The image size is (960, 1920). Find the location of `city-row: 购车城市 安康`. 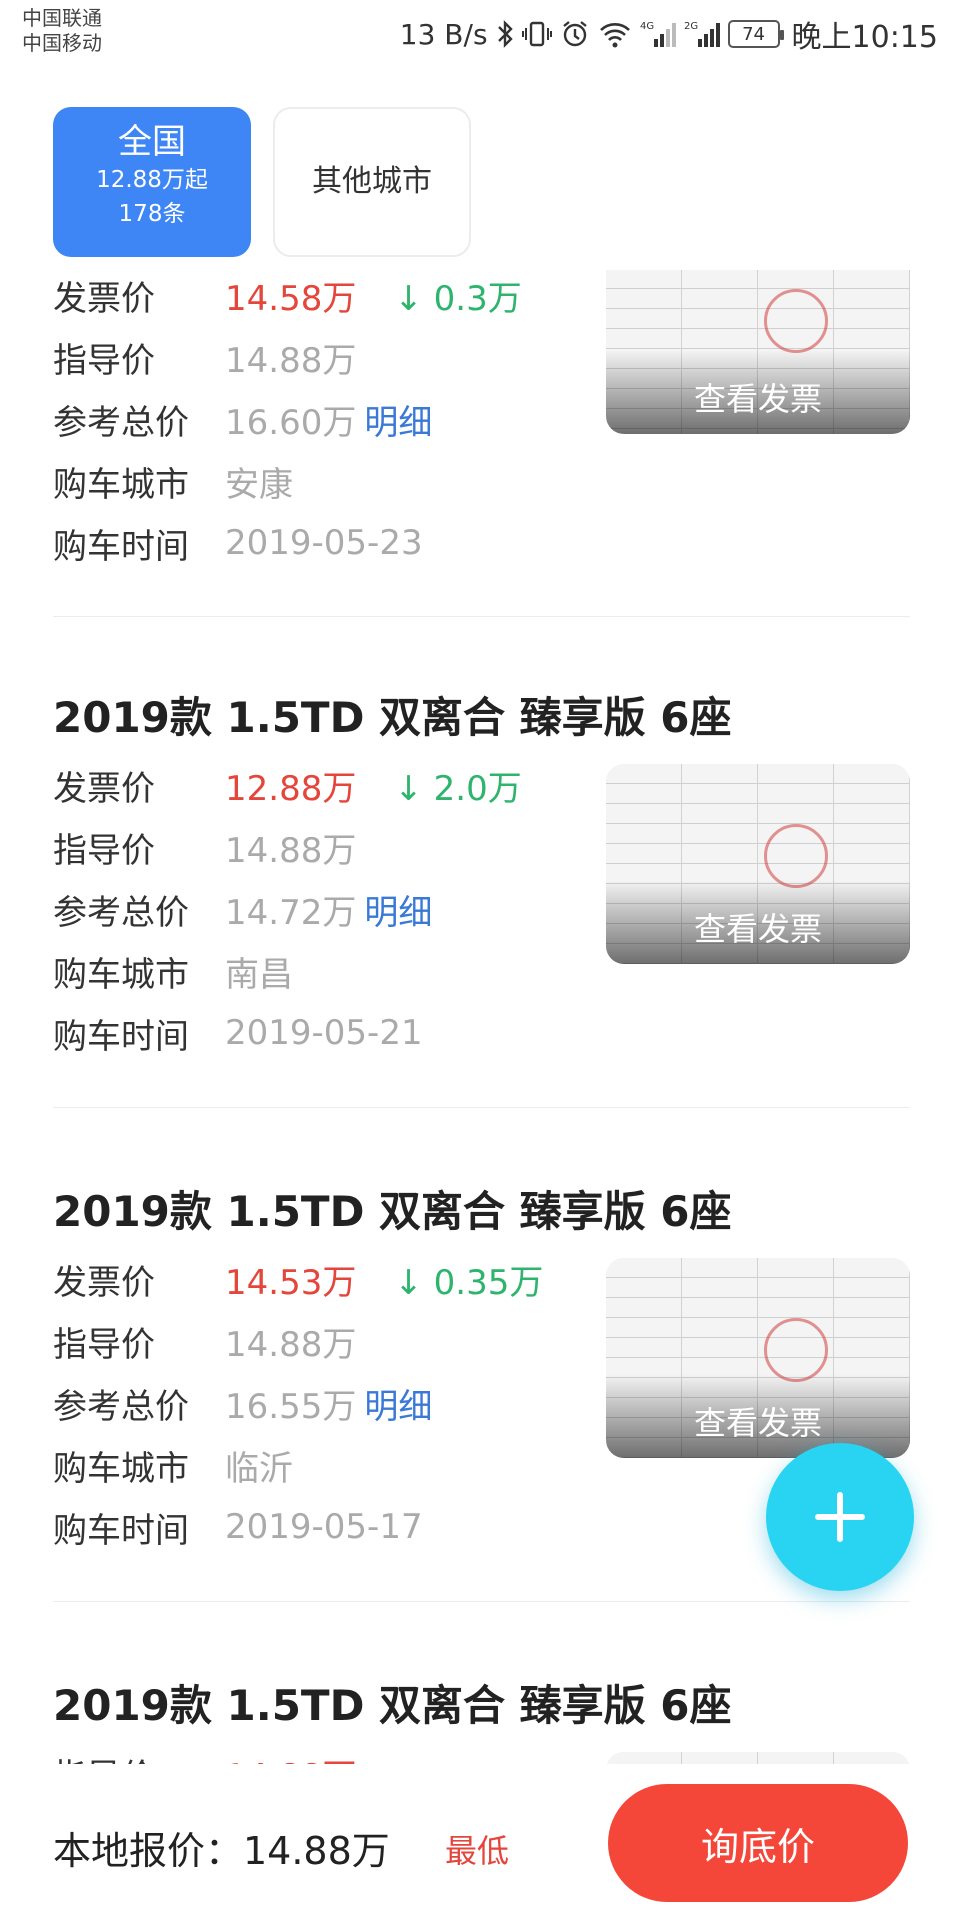

city-row: 购车城市 安康 is located at coordinates (173, 481).